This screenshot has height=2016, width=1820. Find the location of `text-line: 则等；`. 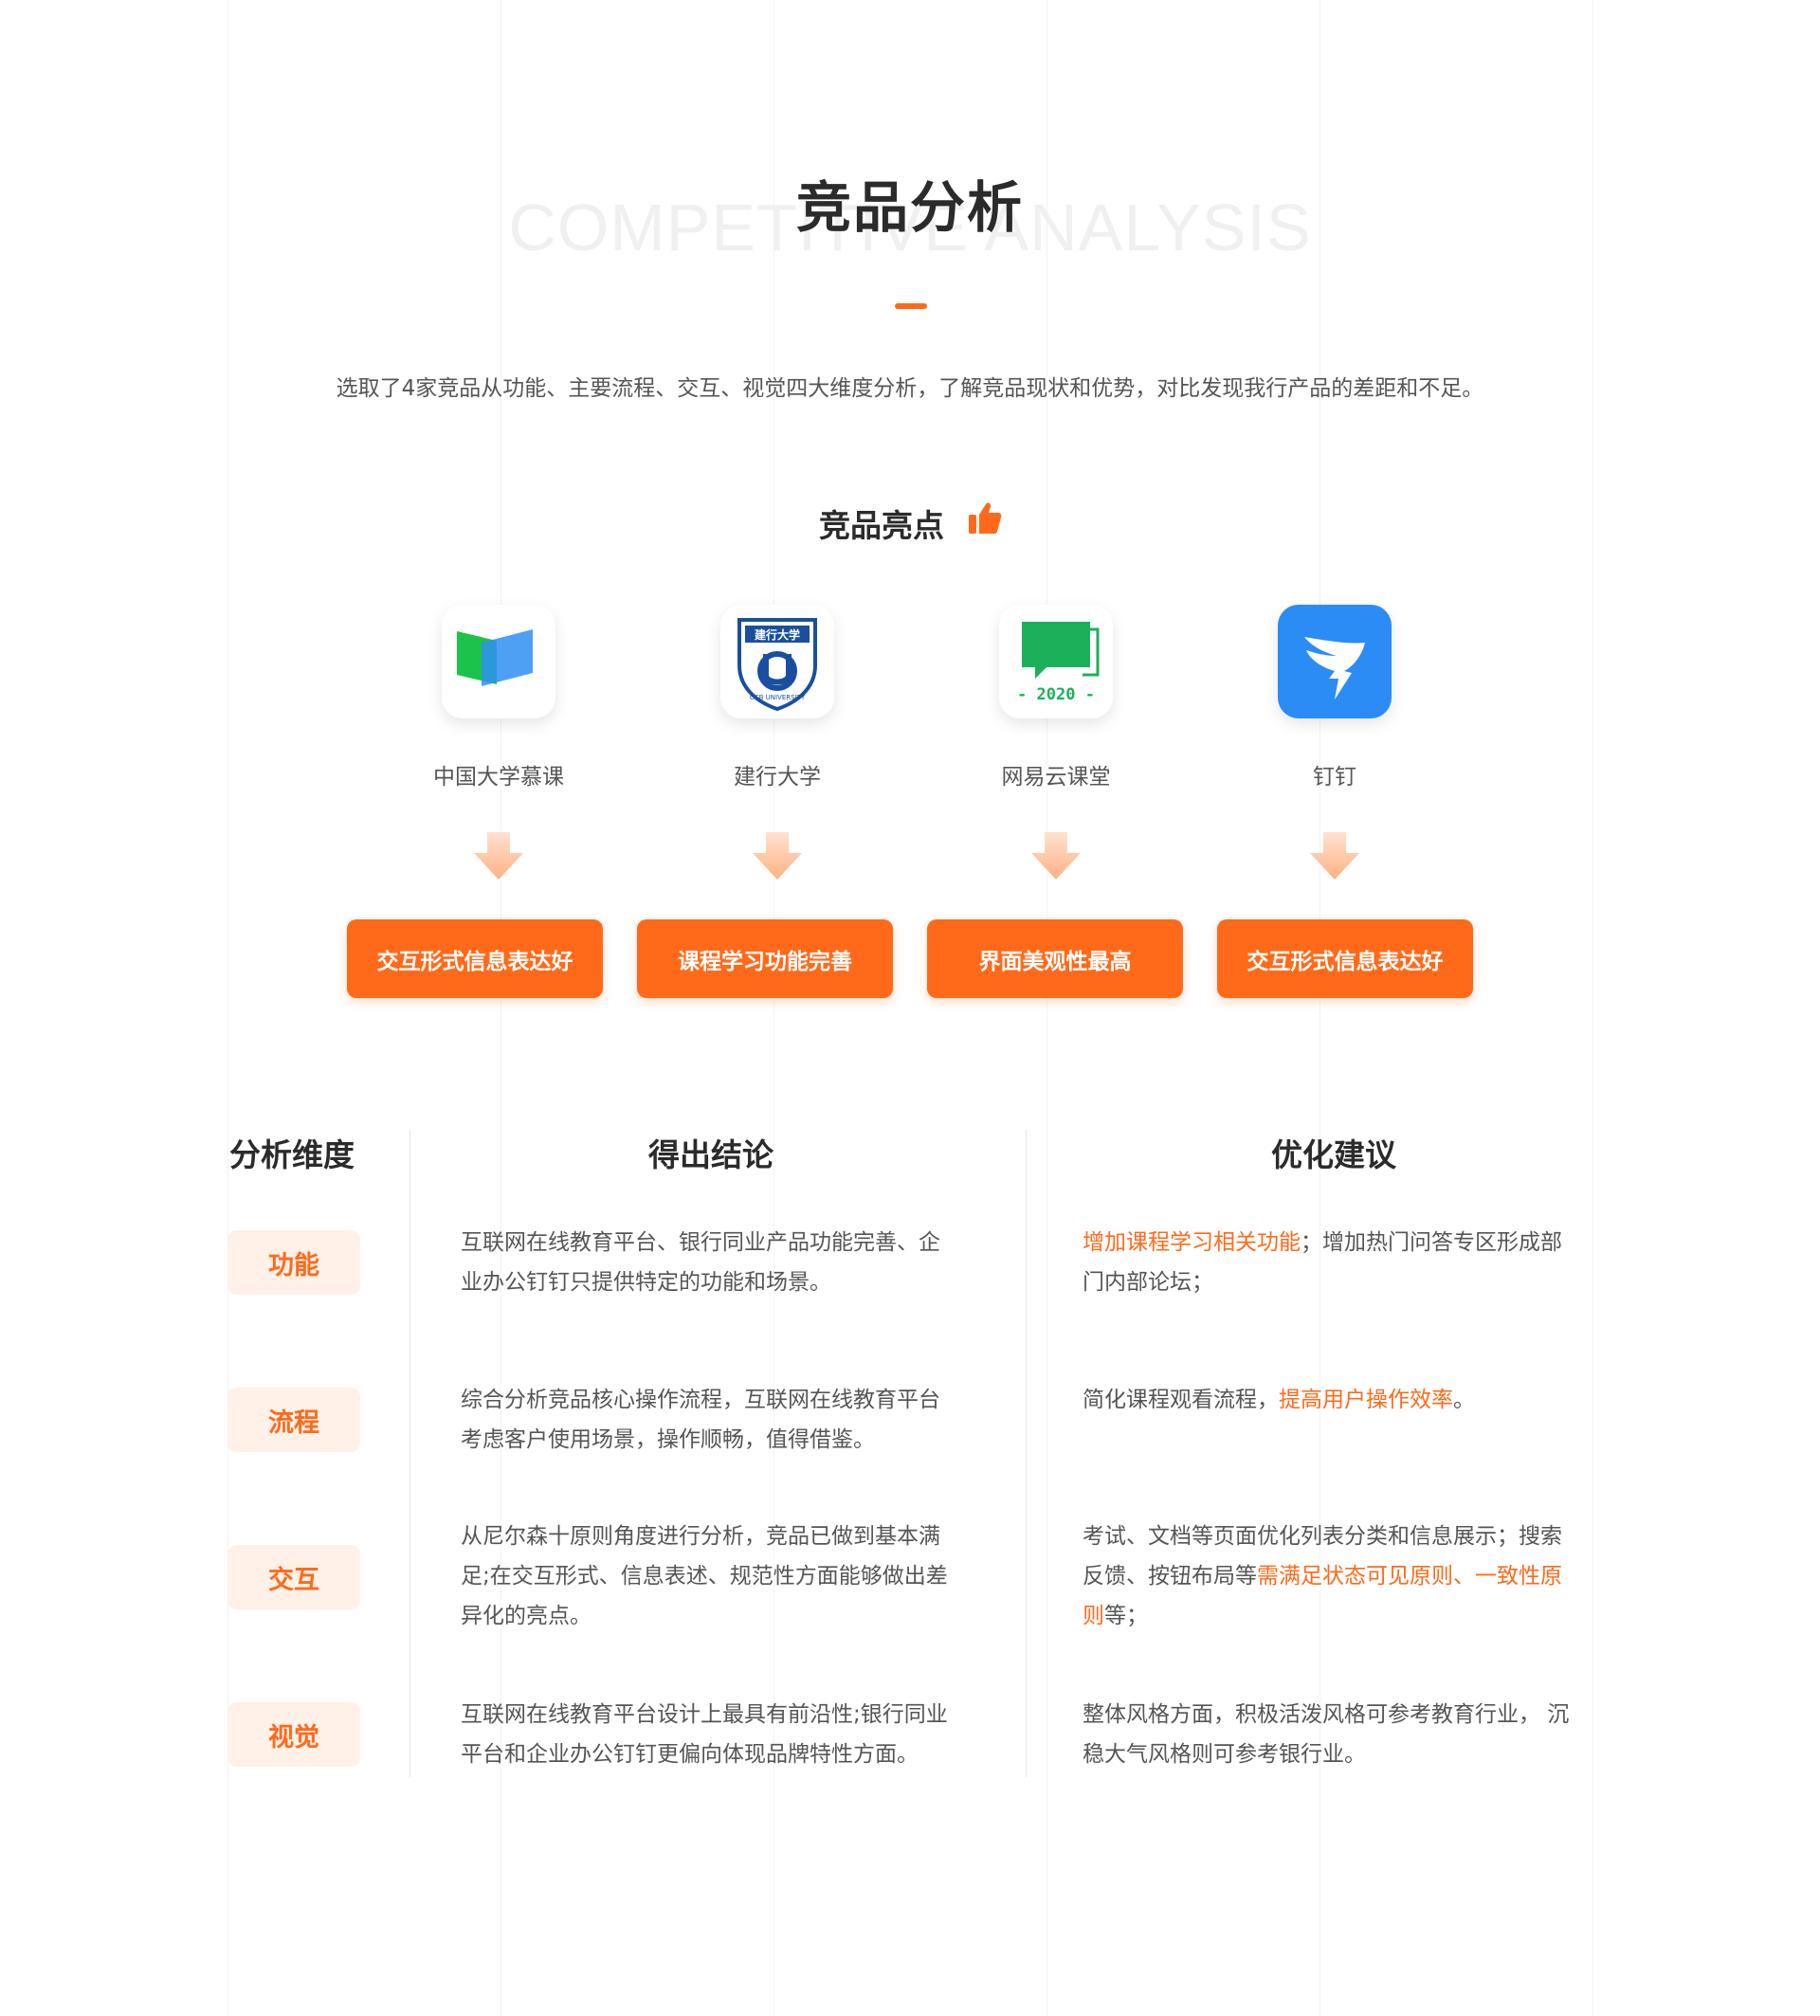

text-line: 则等； is located at coordinates (1322, 1616).